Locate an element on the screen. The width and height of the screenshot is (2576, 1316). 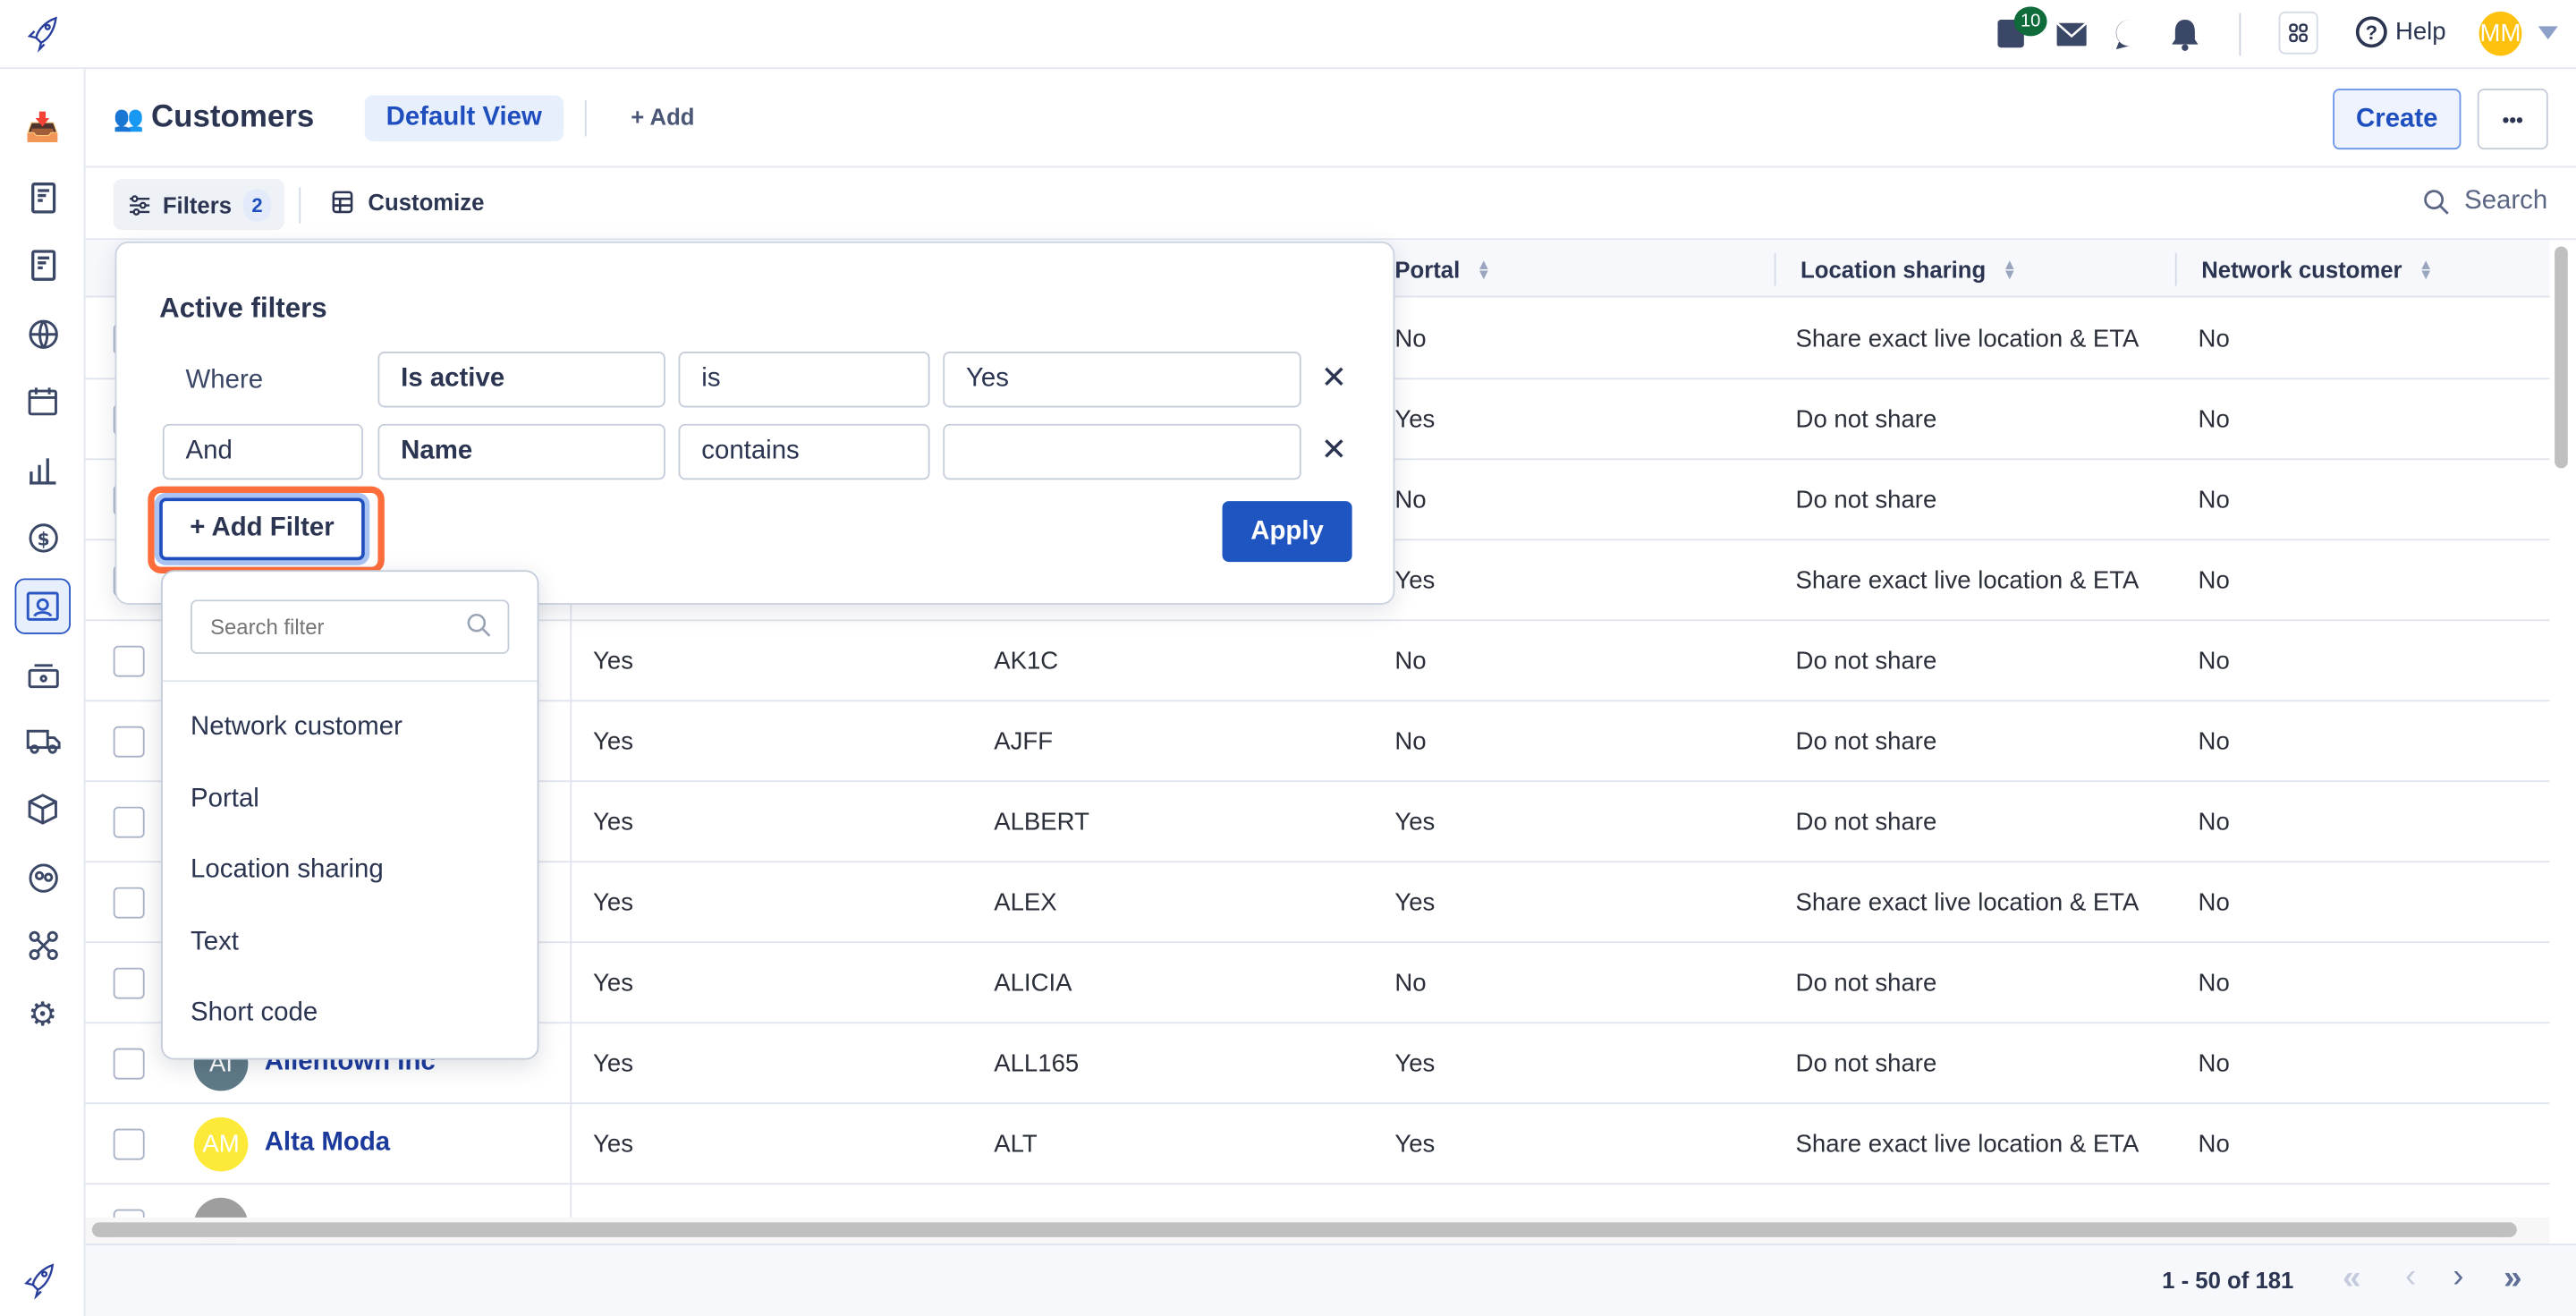
globe-icon is located at coordinates (42, 333).